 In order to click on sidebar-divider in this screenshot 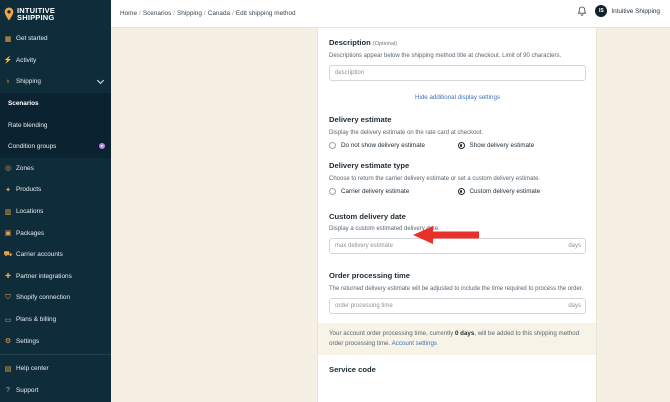, I will do `click(55, 354)`.